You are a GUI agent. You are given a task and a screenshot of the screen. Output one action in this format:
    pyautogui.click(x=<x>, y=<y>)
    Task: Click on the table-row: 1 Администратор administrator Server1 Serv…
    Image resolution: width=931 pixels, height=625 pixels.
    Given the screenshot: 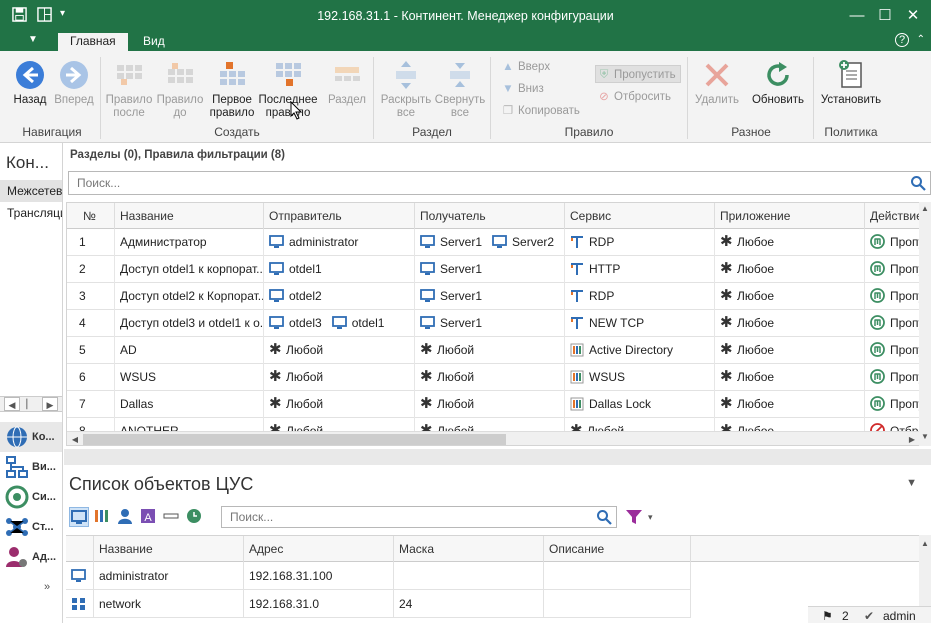 What is the action you would take?
    pyautogui.click(x=498, y=242)
    